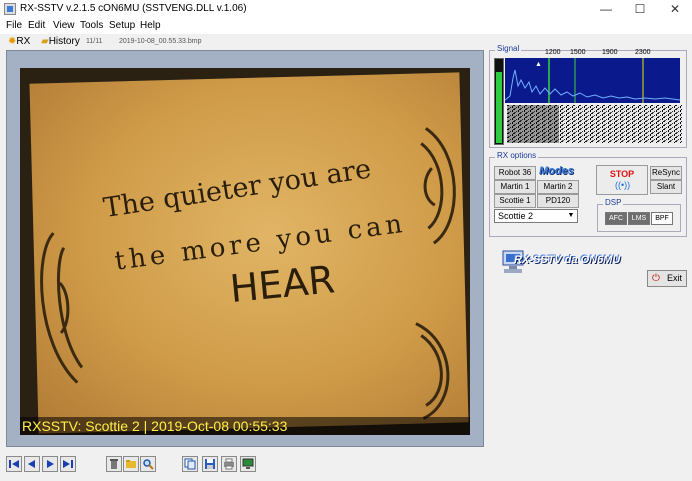 The width and height of the screenshot is (692, 481). I want to click on rx-label: RX, so click(23, 41).